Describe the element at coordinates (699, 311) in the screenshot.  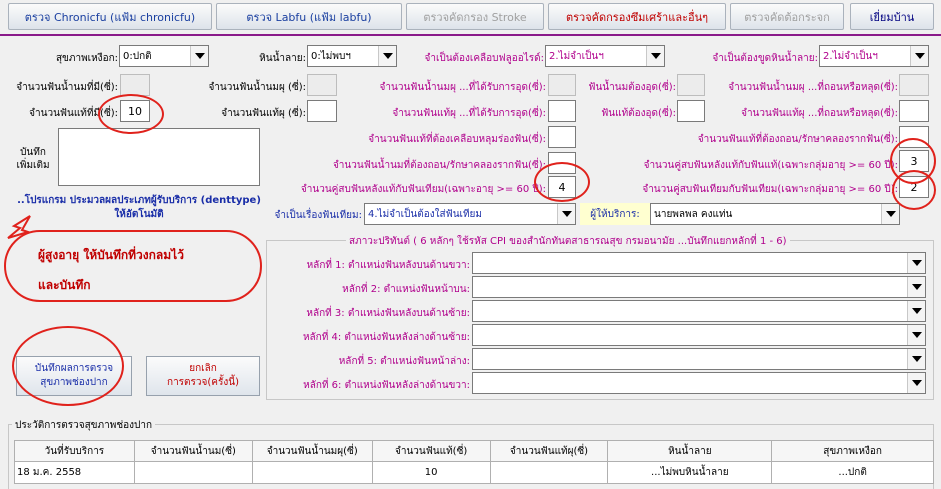
I see `cpi-row3-select` at that location.